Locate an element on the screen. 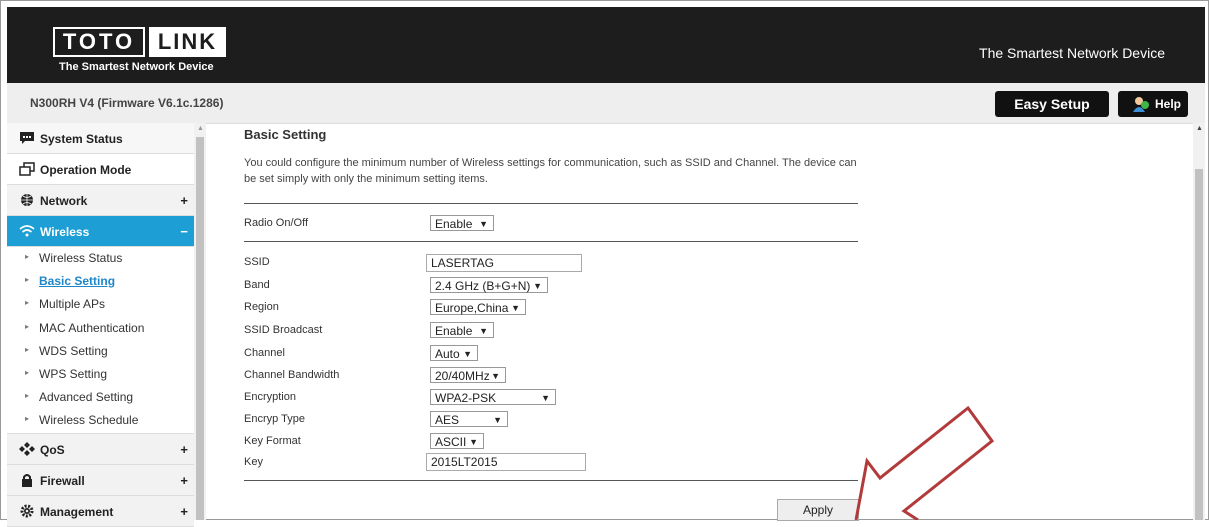 Image resolution: width=1209 pixels, height=527 pixels. key-format-select: ASCII ▼ is located at coordinates (457, 441).